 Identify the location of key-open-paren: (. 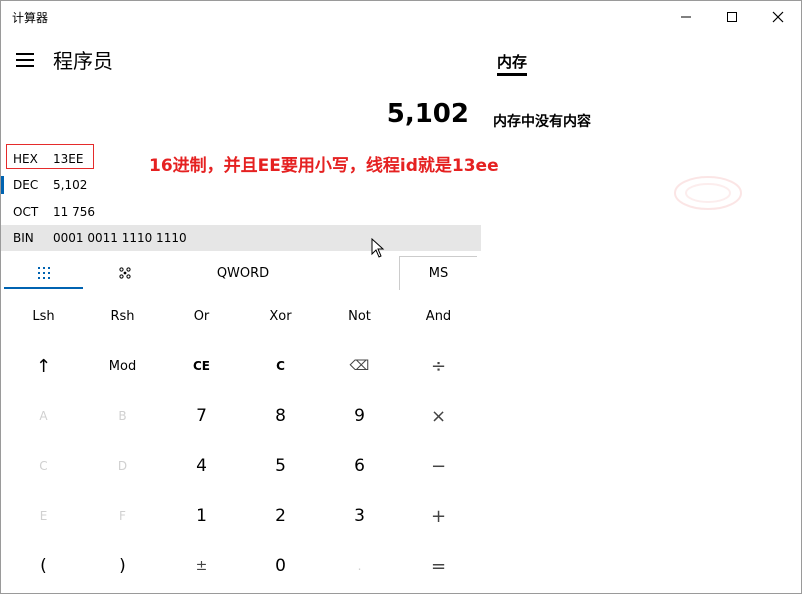
(43, 566).